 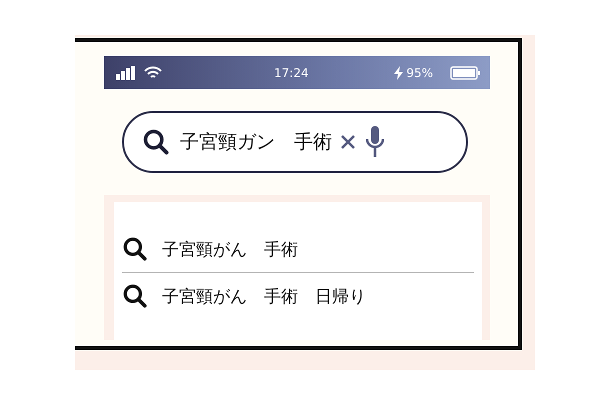 What do you see at coordinates (264, 297) in the screenshot?
I see `suggestion-text: 子宮頸がん 手術 日帰り` at bounding box center [264, 297].